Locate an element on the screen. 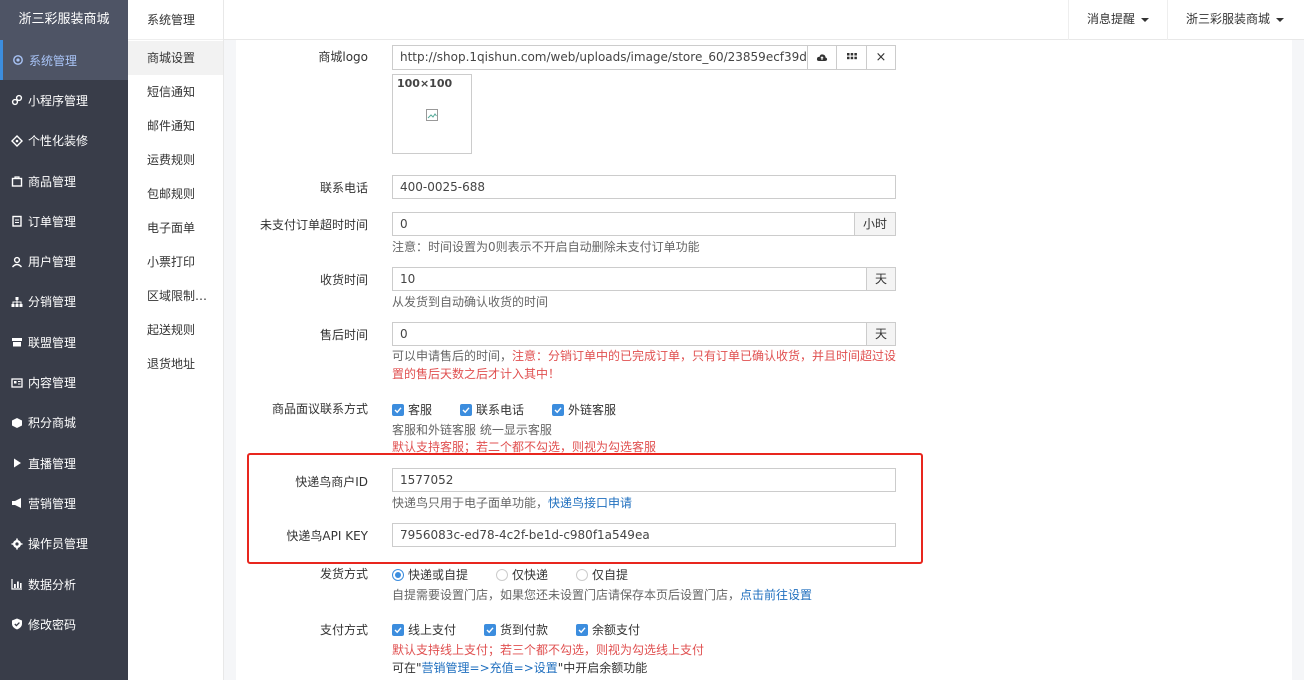 This screenshot has height=680, width=1304. kdn-key-input: 7956083c-ed78-4c2f-be1d-c980f1a549ea is located at coordinates (644, 535).